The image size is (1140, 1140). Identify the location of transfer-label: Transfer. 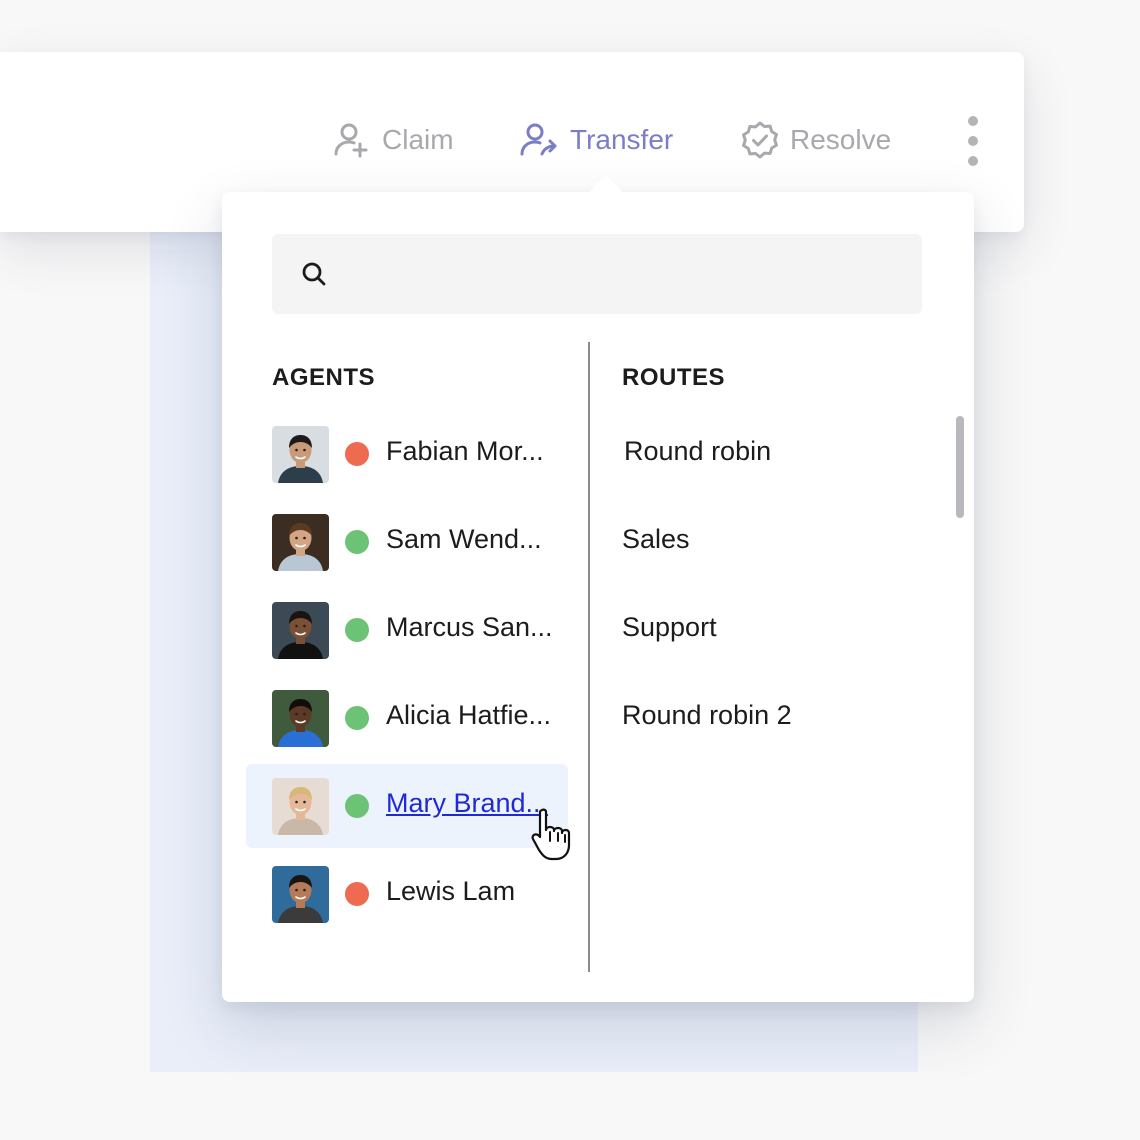
(622, 139).